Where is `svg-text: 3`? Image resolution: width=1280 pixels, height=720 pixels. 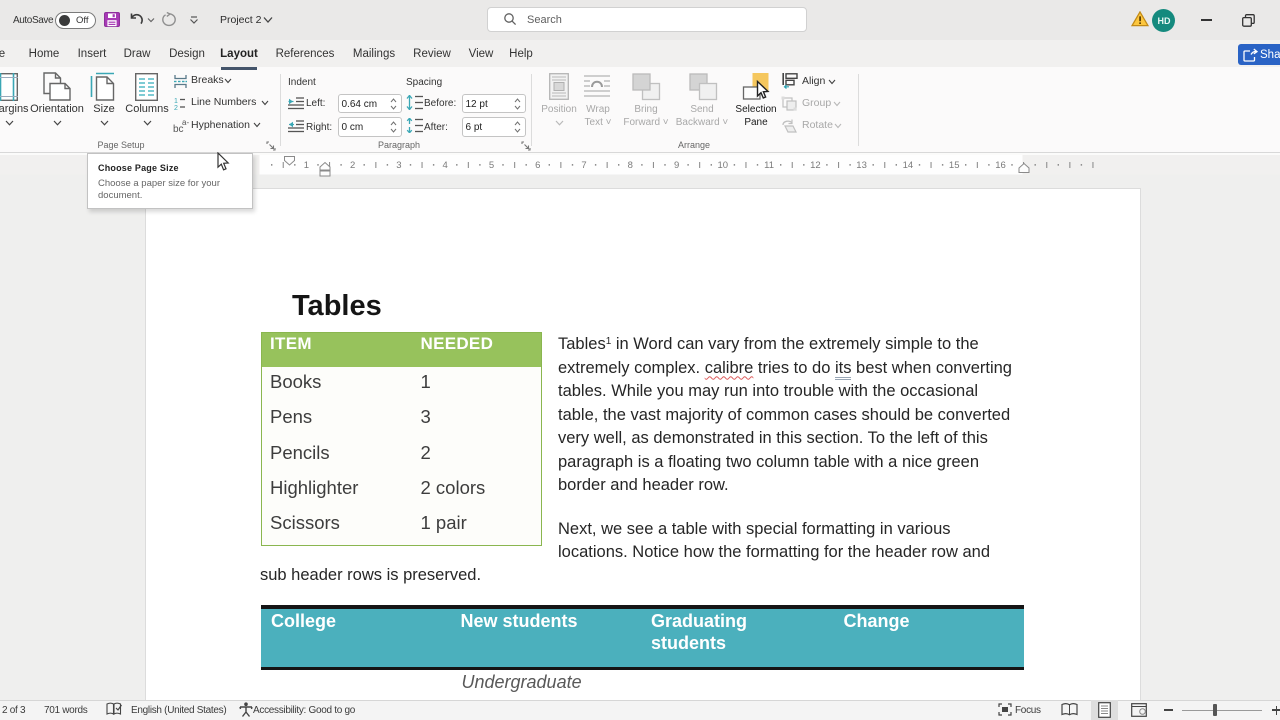
svg-text: 3 is located at coordinates (398, 164).